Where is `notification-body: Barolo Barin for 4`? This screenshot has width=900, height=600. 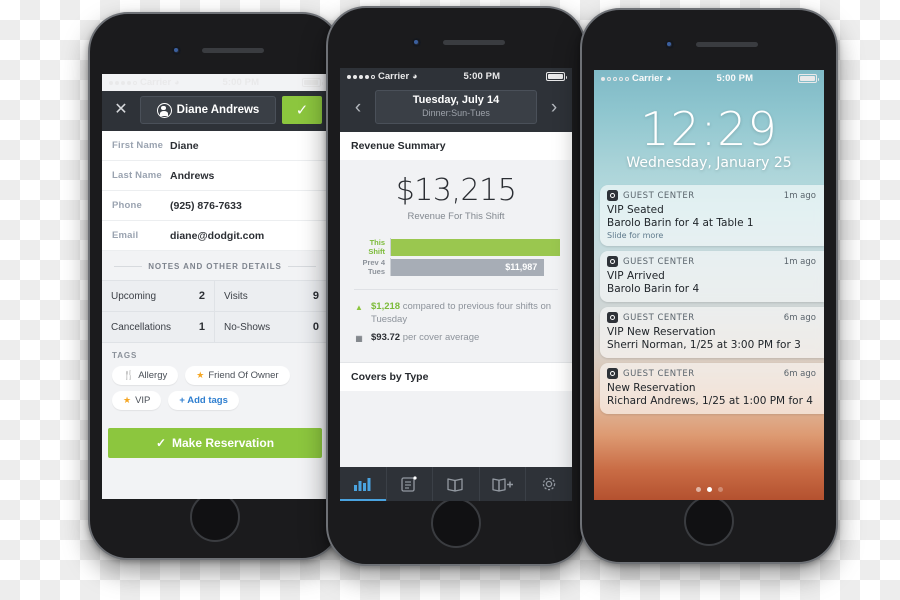 notification-body: Barolo Barin for 4 is located at coordinates (653, 289).